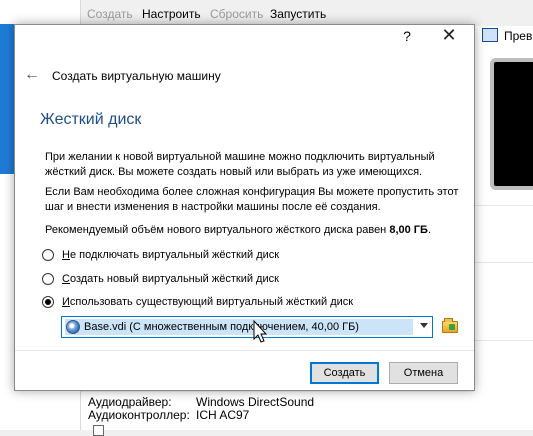  What do you see at coordinates (98, 430) in the screenshot?
I see `section-checkbox` at bounding box center [98, 430].